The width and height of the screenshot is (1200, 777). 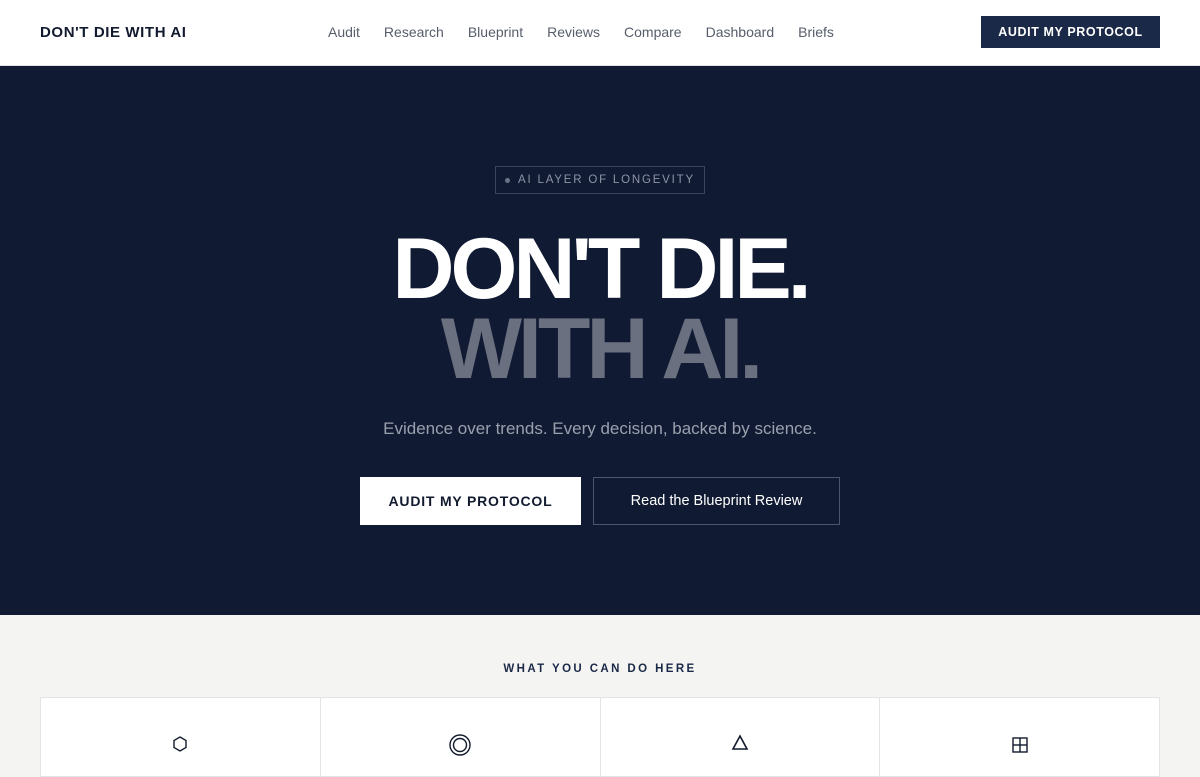 What do you see at coordinates (180, 744) in the screenshot?
I see `hexagon-icon` at bounding box center [180, 744].